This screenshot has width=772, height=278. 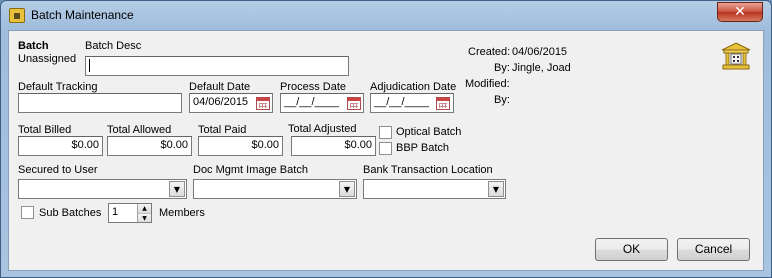 What do you see at coordinates (144, 217) in the screenshot?
I see `spinner-down-icon: ▼` at bounding box center [144, 217].